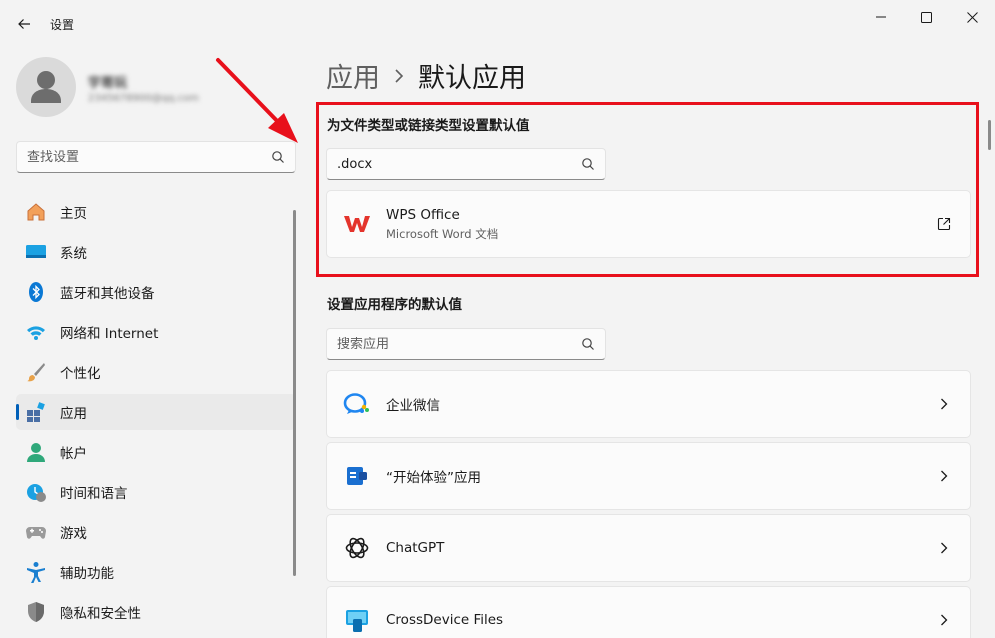  I want to click on apps-section-title: 设置应用程序的默认值, so click(394, 305).